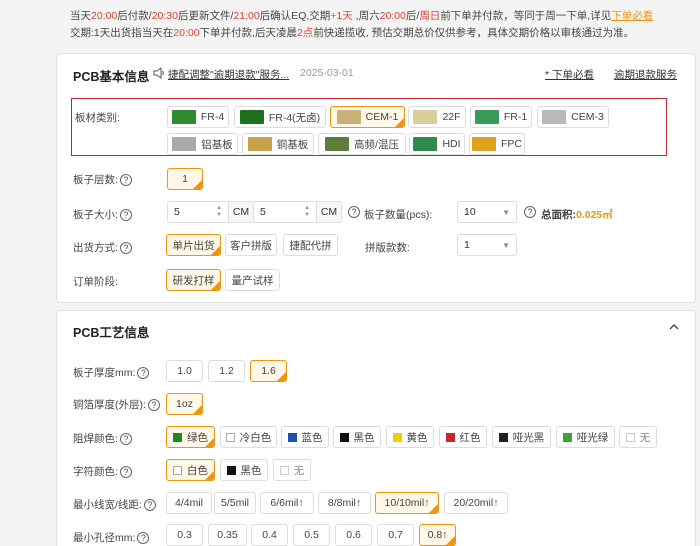 This screenshot has width=700, height=546. Describe the element at coordinates (278, 144) in the screenshot. I see `material-copper: 铜基板` at that location.